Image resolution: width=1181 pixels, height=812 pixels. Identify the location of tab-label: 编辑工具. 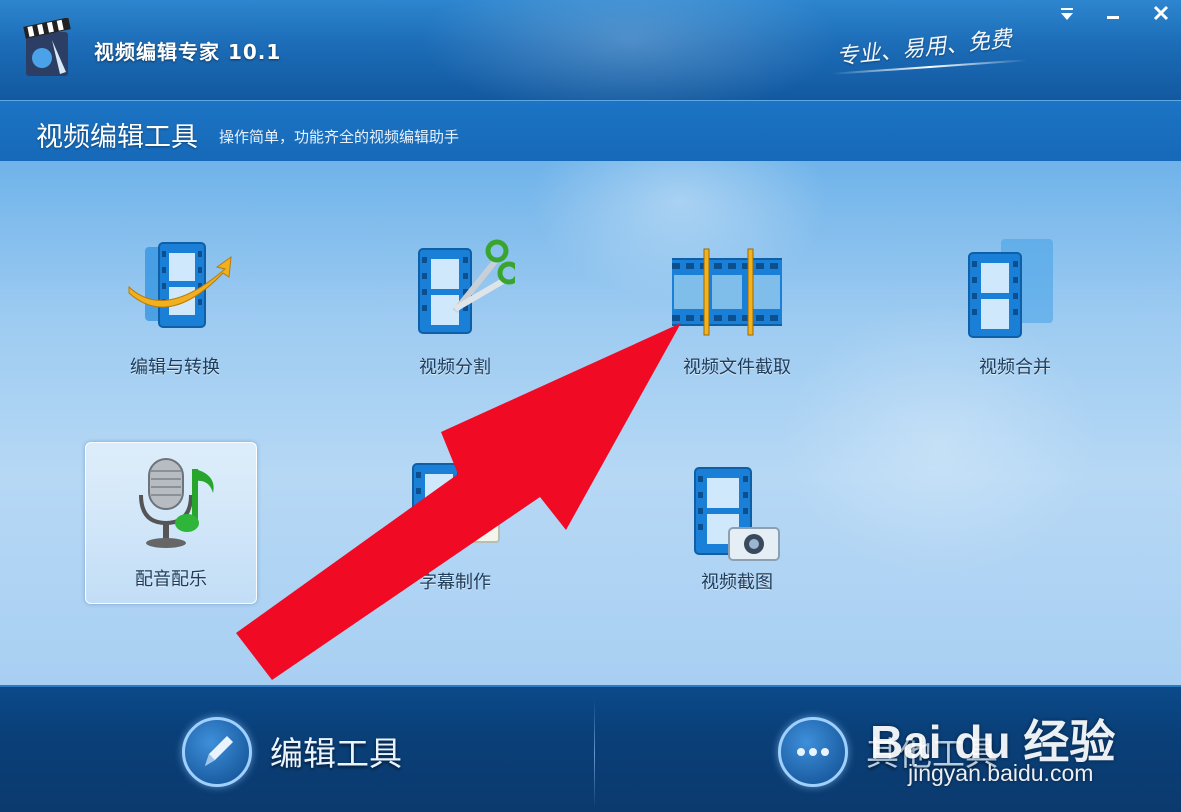
(336, 753).